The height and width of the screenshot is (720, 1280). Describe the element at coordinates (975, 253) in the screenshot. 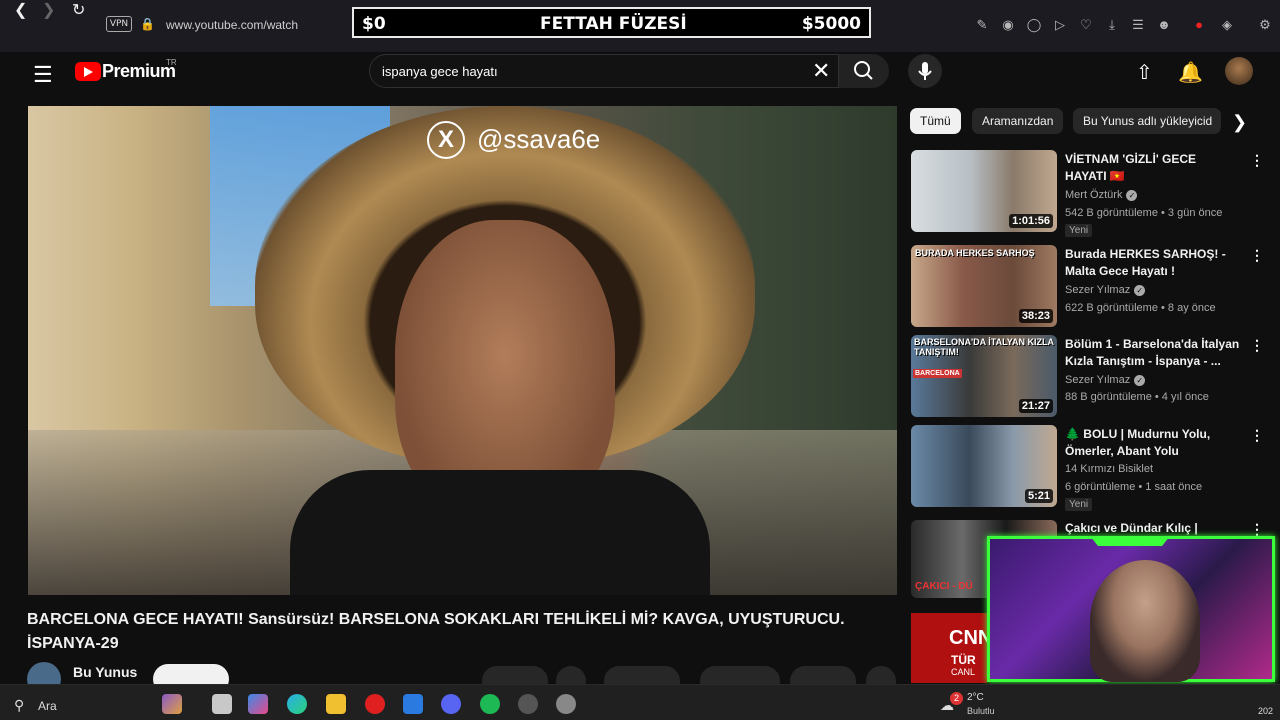

I see `thumbnail-text: BURADA HERKES SARHOŞ` at that location.